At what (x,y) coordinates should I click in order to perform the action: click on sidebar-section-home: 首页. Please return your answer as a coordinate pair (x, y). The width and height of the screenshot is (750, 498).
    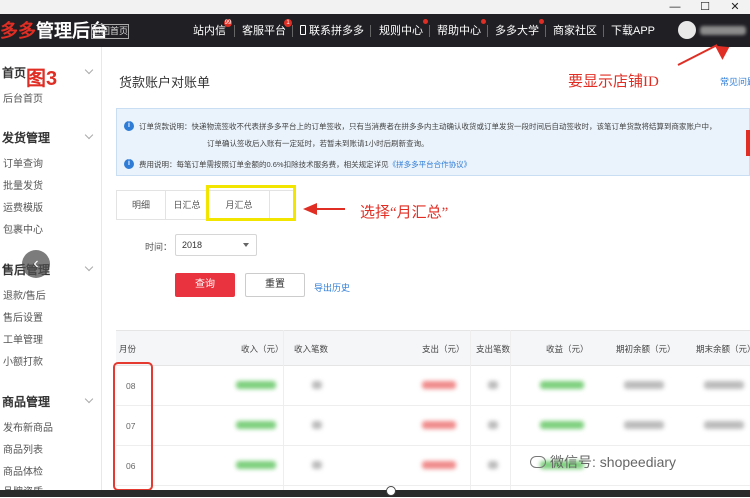
    Looking at the image, I should click on (14, 72).